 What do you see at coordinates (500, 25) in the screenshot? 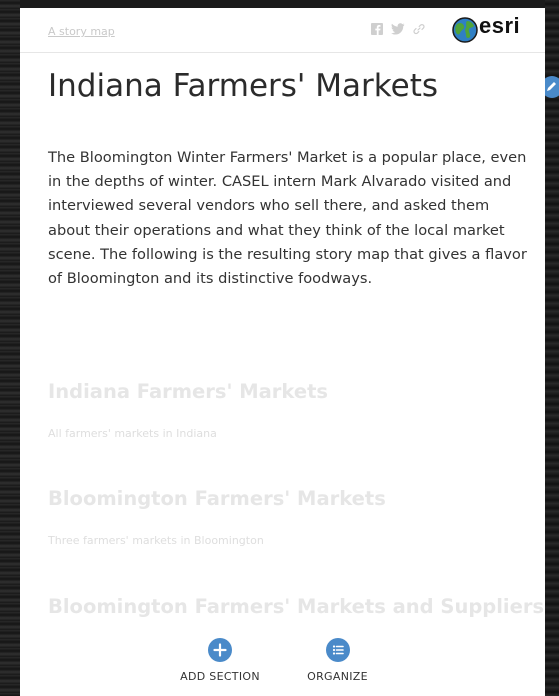
I see `esri-logo-text: esri` at bounding box center [500, 25].